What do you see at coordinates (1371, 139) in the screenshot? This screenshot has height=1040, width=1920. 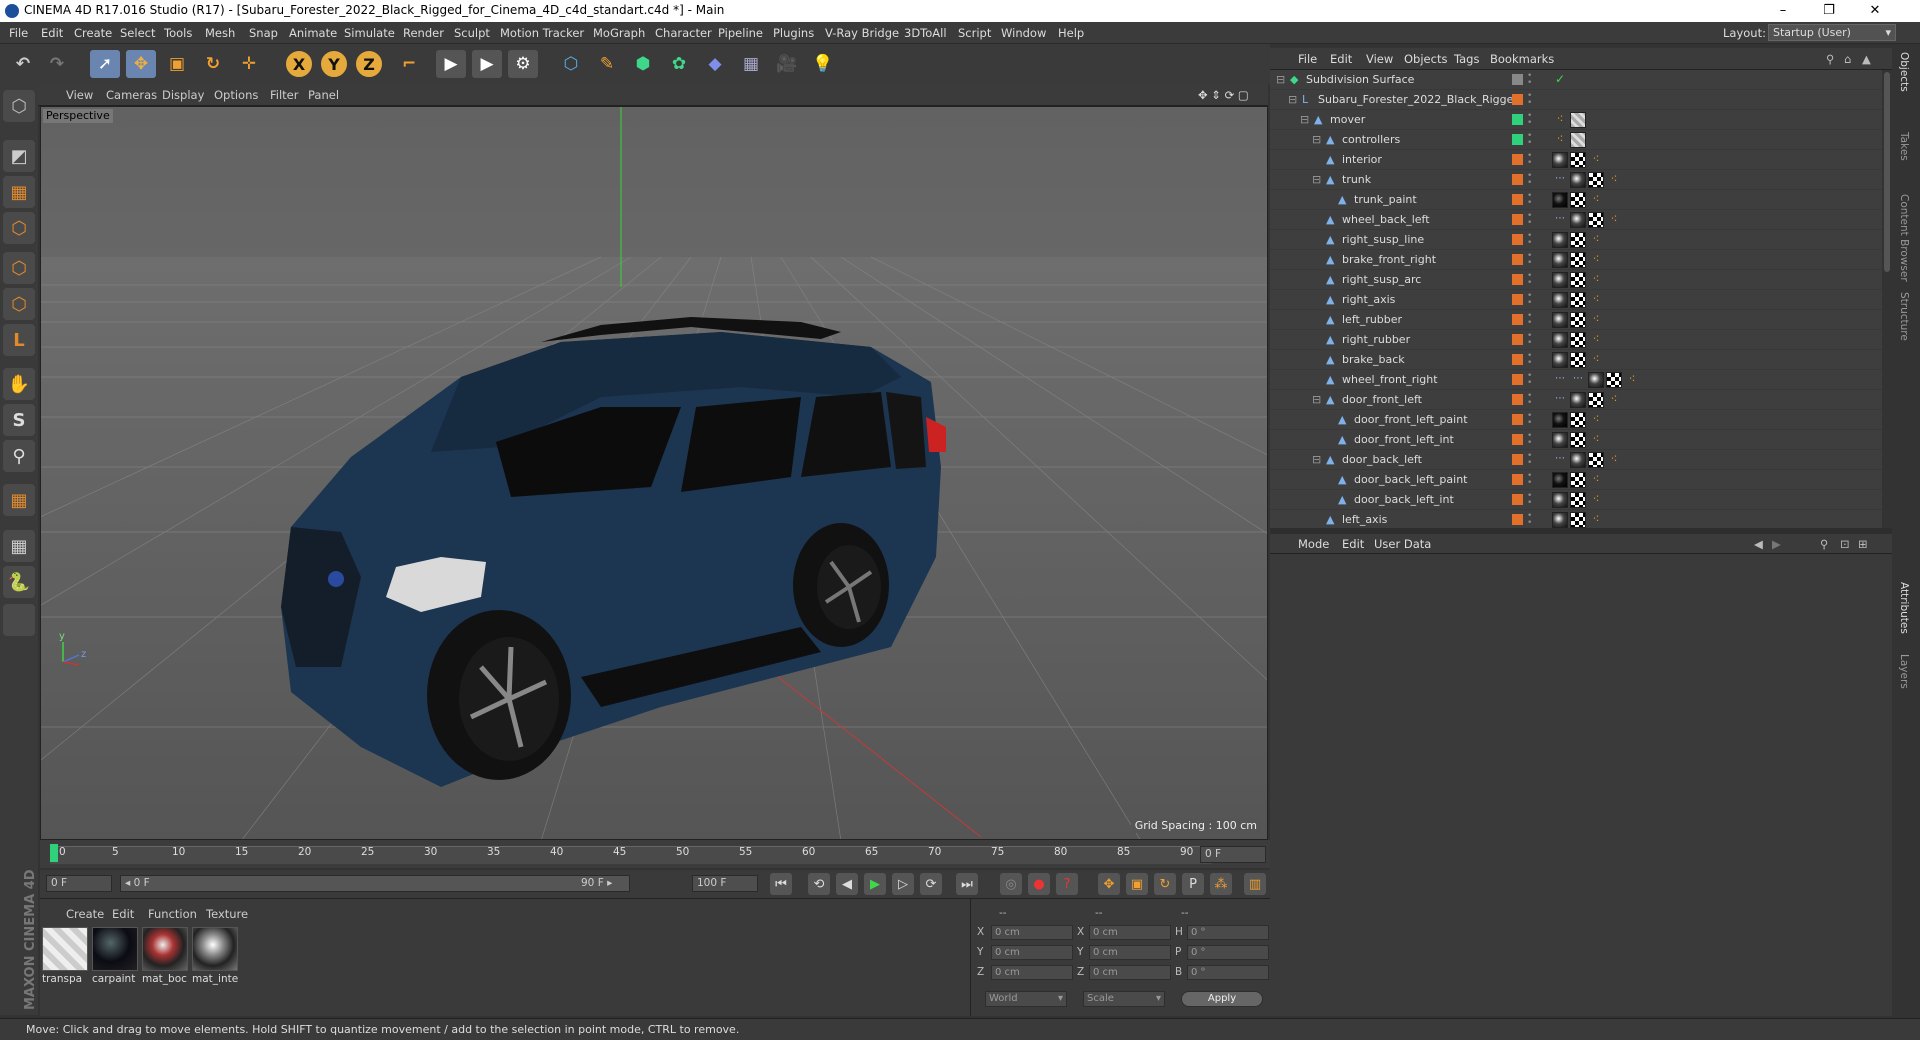 I see `object-name: controllers` at bounding box center [1371, 139].